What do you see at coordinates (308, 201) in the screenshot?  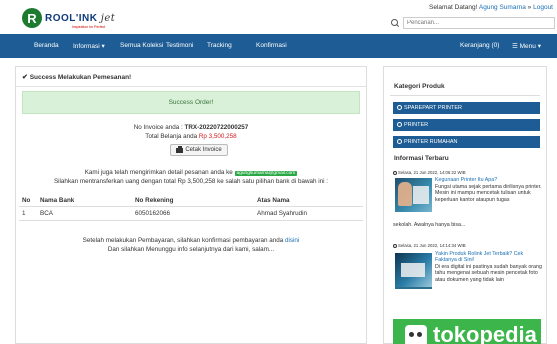 I see `col-holder: Atas Nama` at bounding box center [308, 201].